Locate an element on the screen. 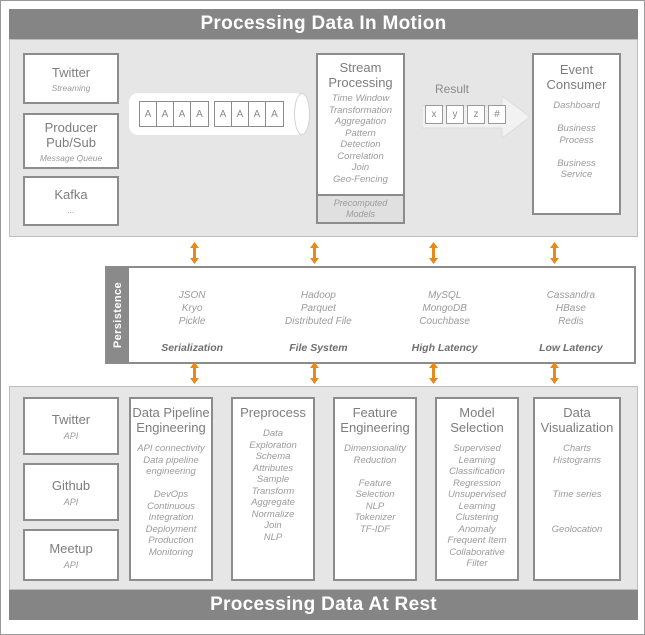 The image size is (645, 635). source-box-twitter-streaming: Twitter Streaming is located at coordinates (71, 78).